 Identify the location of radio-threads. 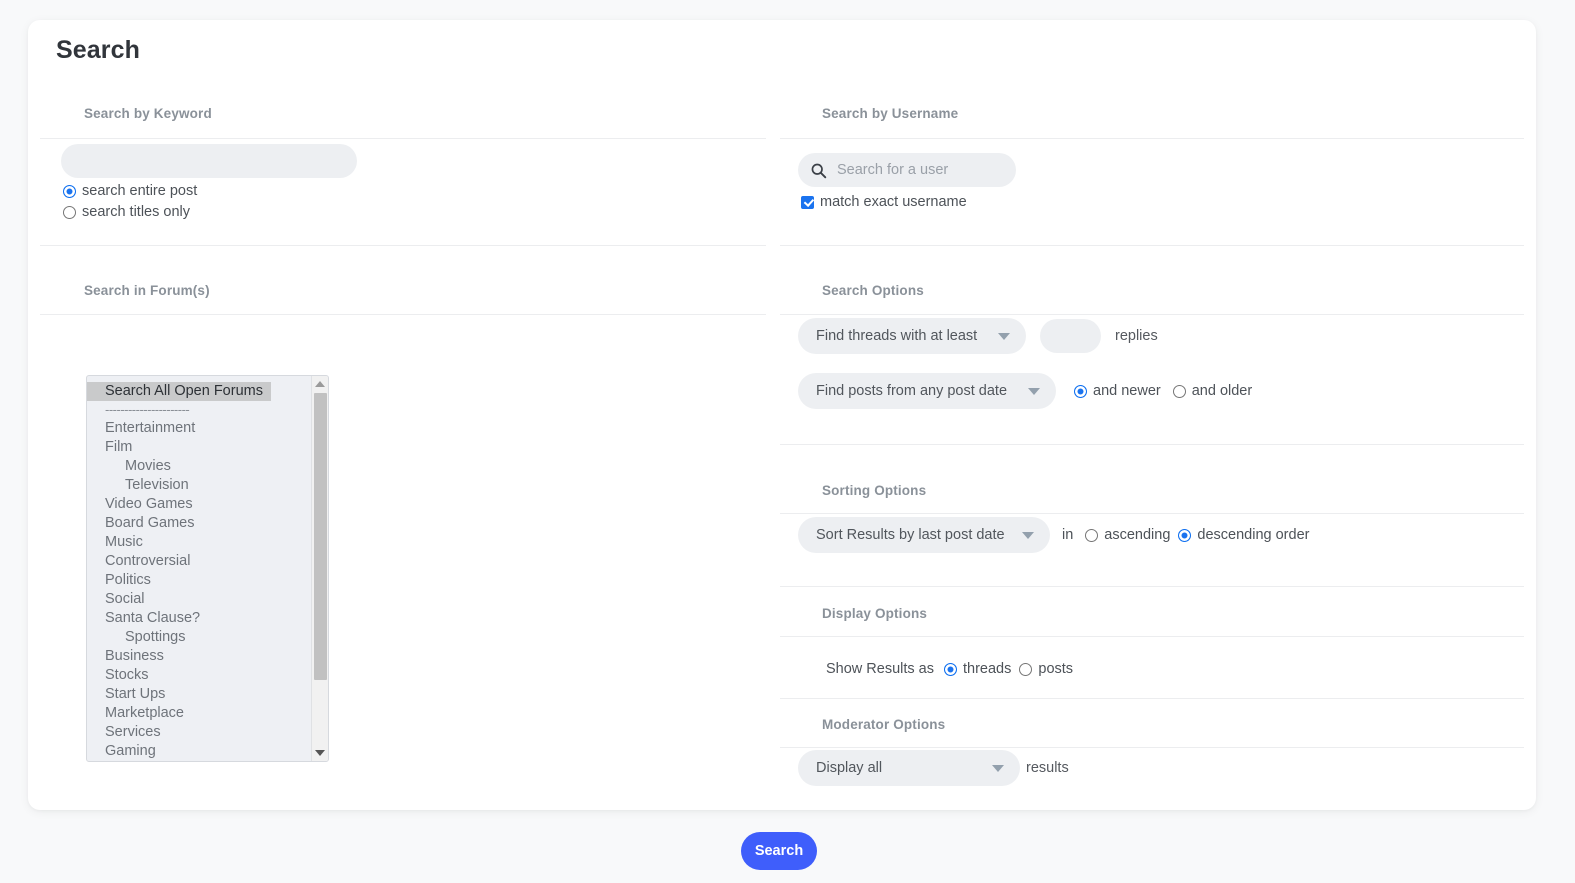
(950, 669).